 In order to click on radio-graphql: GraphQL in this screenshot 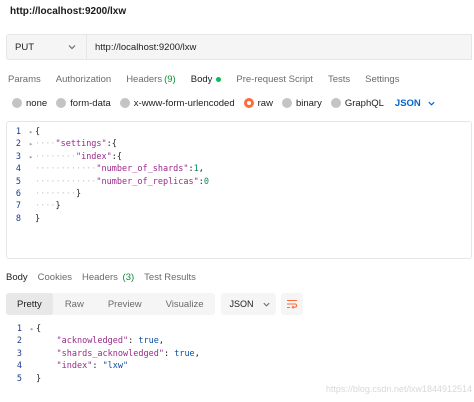, I will do `click(357, 103)`.